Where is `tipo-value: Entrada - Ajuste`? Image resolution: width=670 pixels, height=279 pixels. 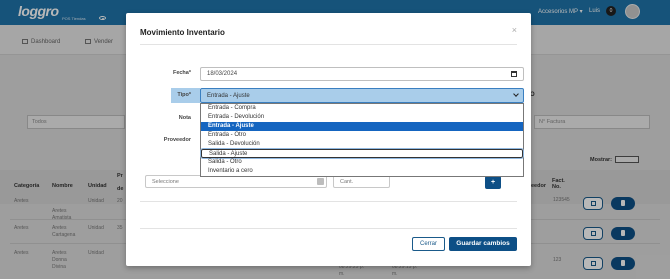 tipo-value: Entrada - Ajuste is located at coordinates (228, 96).